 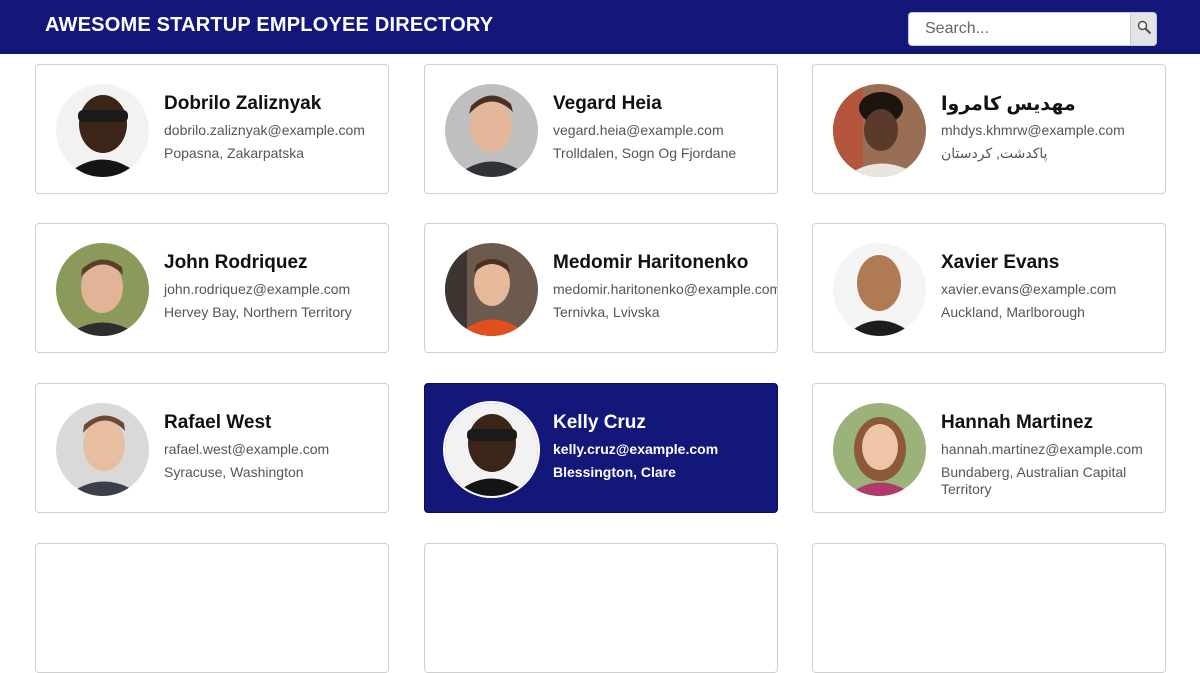 I want to click on search-button, so click(x=1143, y=29).